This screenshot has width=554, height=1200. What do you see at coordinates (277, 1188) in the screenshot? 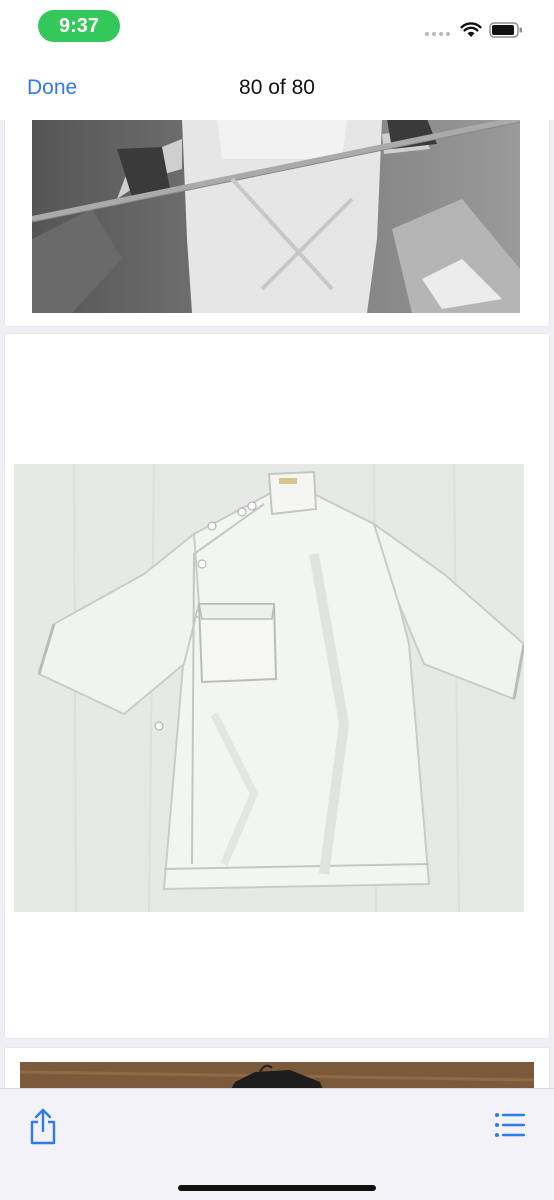
I see `home-indicator` at bounding box center [277, 1188].